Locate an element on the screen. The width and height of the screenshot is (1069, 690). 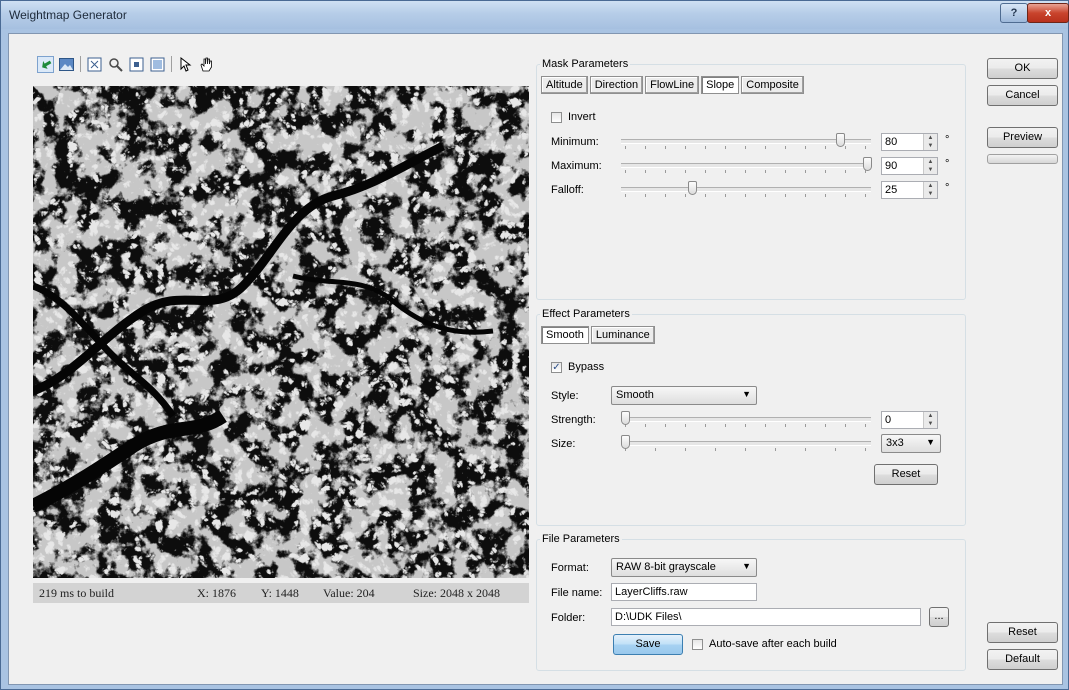
invert-checkbox is located at coordinates (556, 117).